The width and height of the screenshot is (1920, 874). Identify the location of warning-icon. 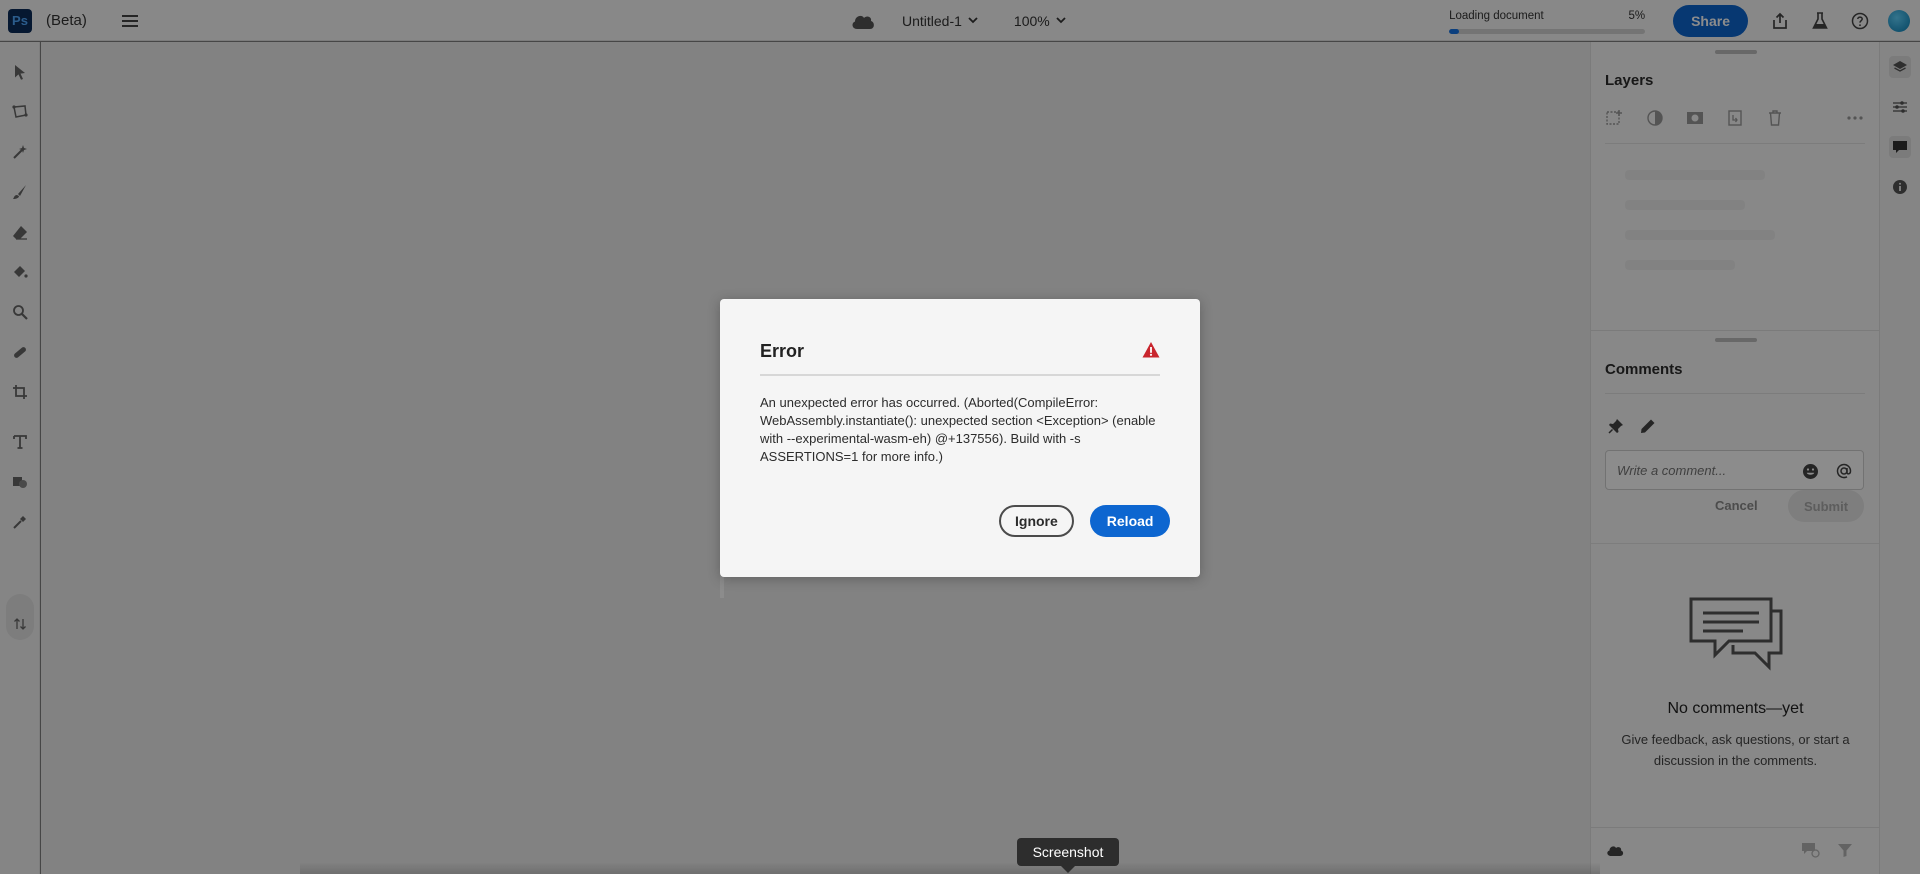
(1151, 350).